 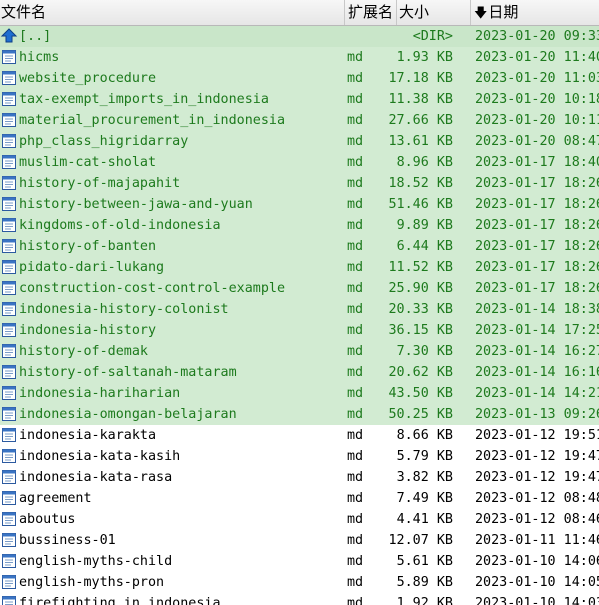 I want to click on file-row: aboutus md 4.41 KB 2023-01-12 08:46, so click(x=299, y=519).